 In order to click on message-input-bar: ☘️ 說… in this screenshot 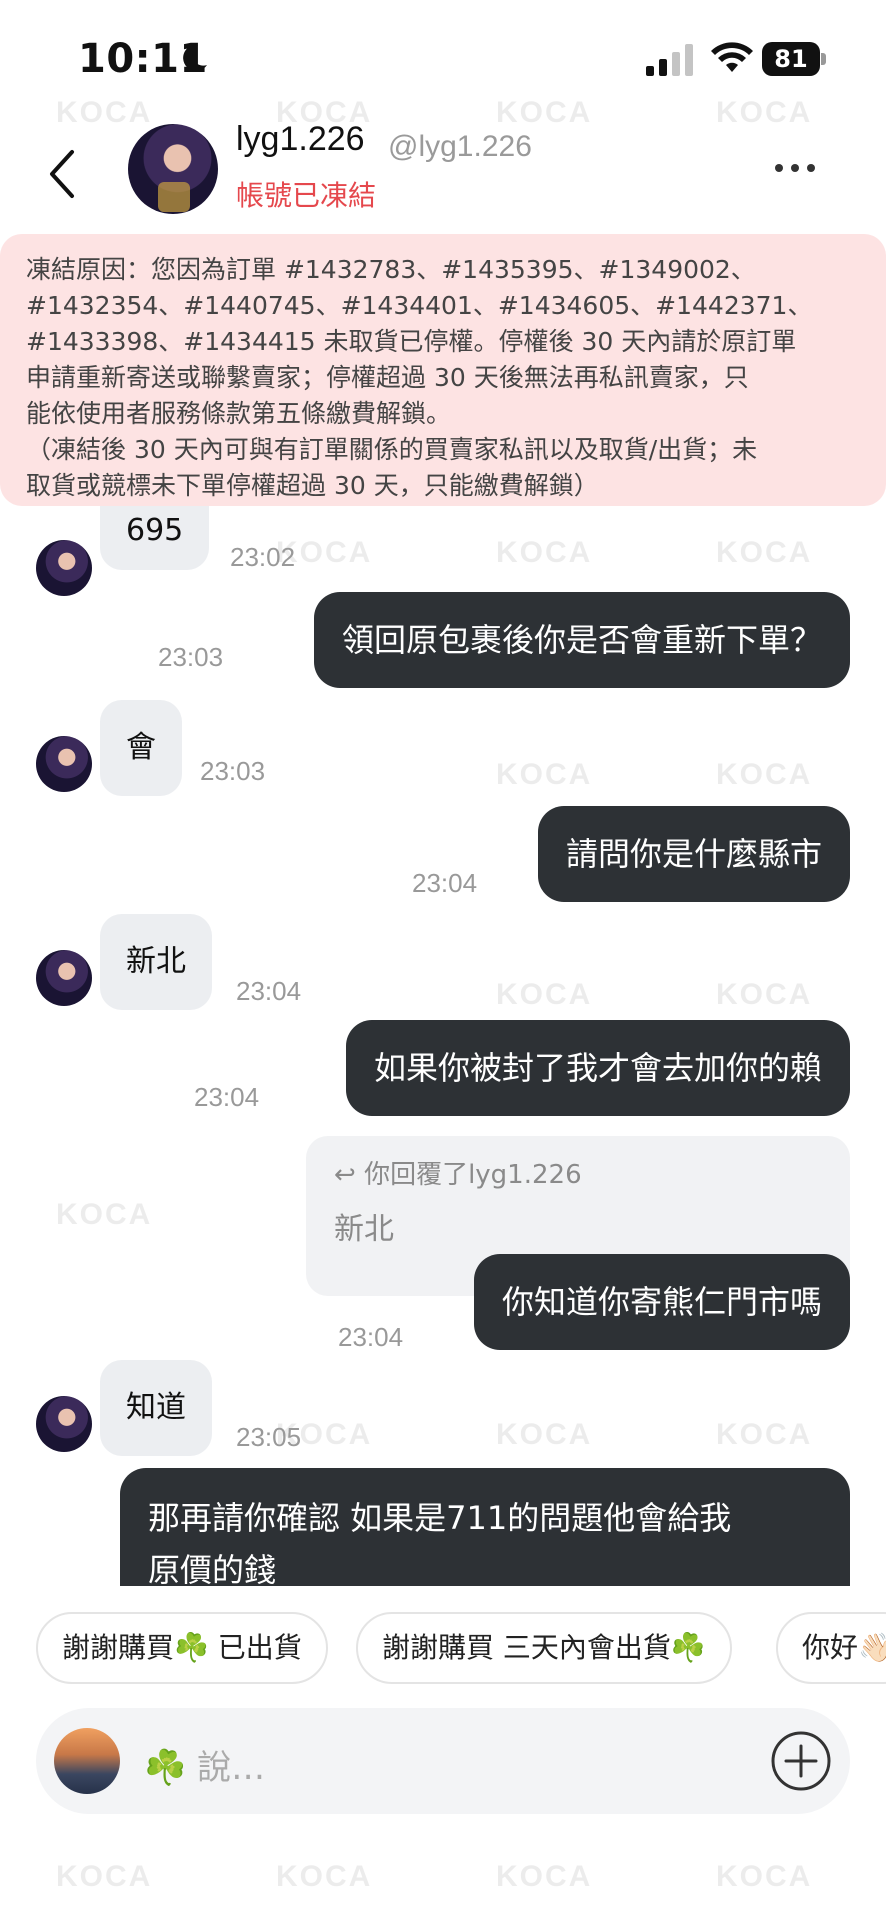, I will do `click(443, 1761)`.